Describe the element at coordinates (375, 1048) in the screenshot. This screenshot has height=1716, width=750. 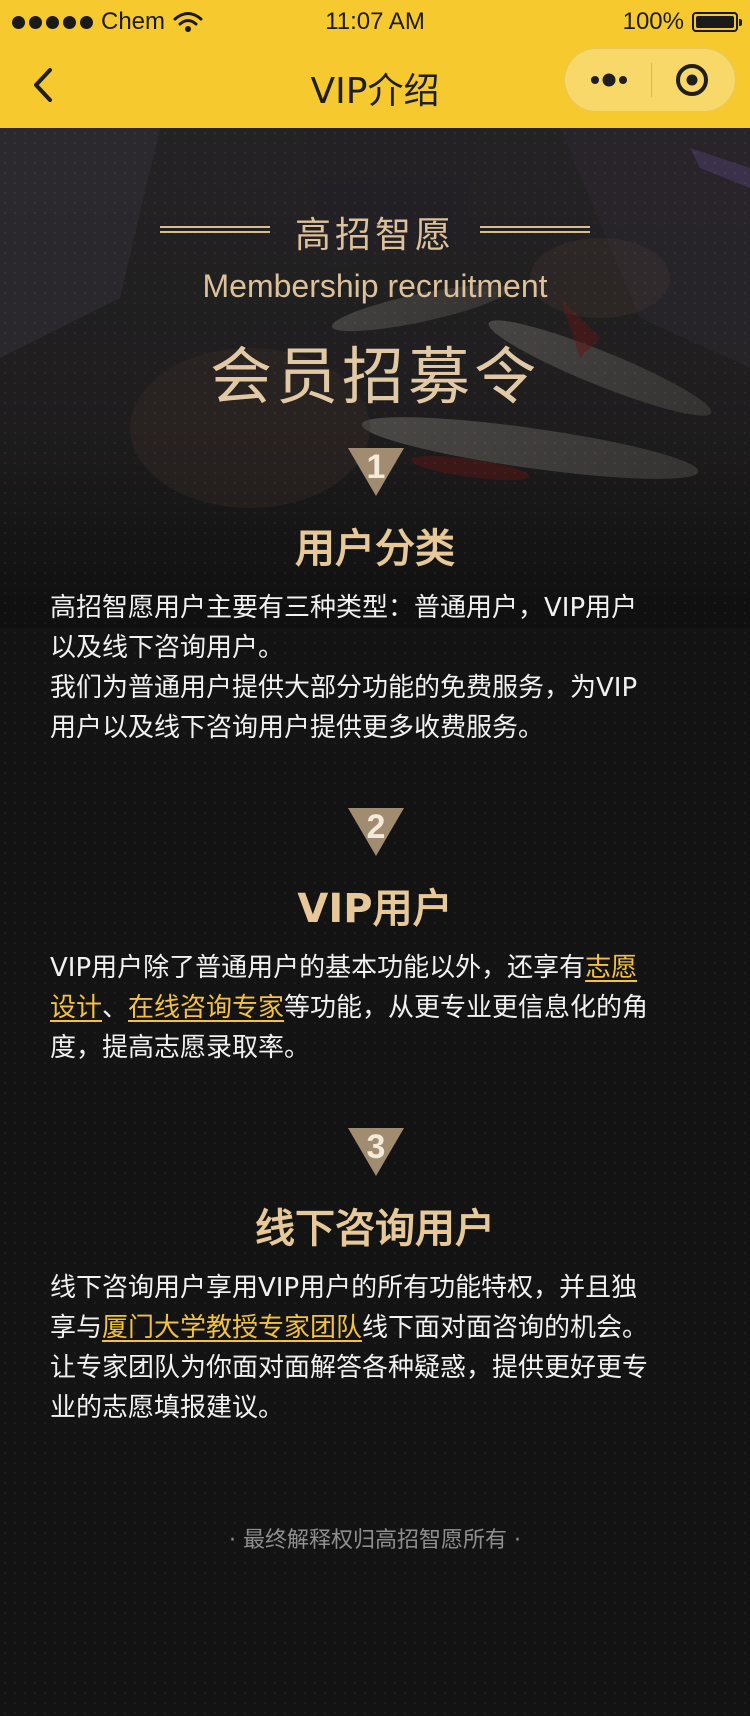
I see `body-line: 度，提高志愿录取率。` at that location.